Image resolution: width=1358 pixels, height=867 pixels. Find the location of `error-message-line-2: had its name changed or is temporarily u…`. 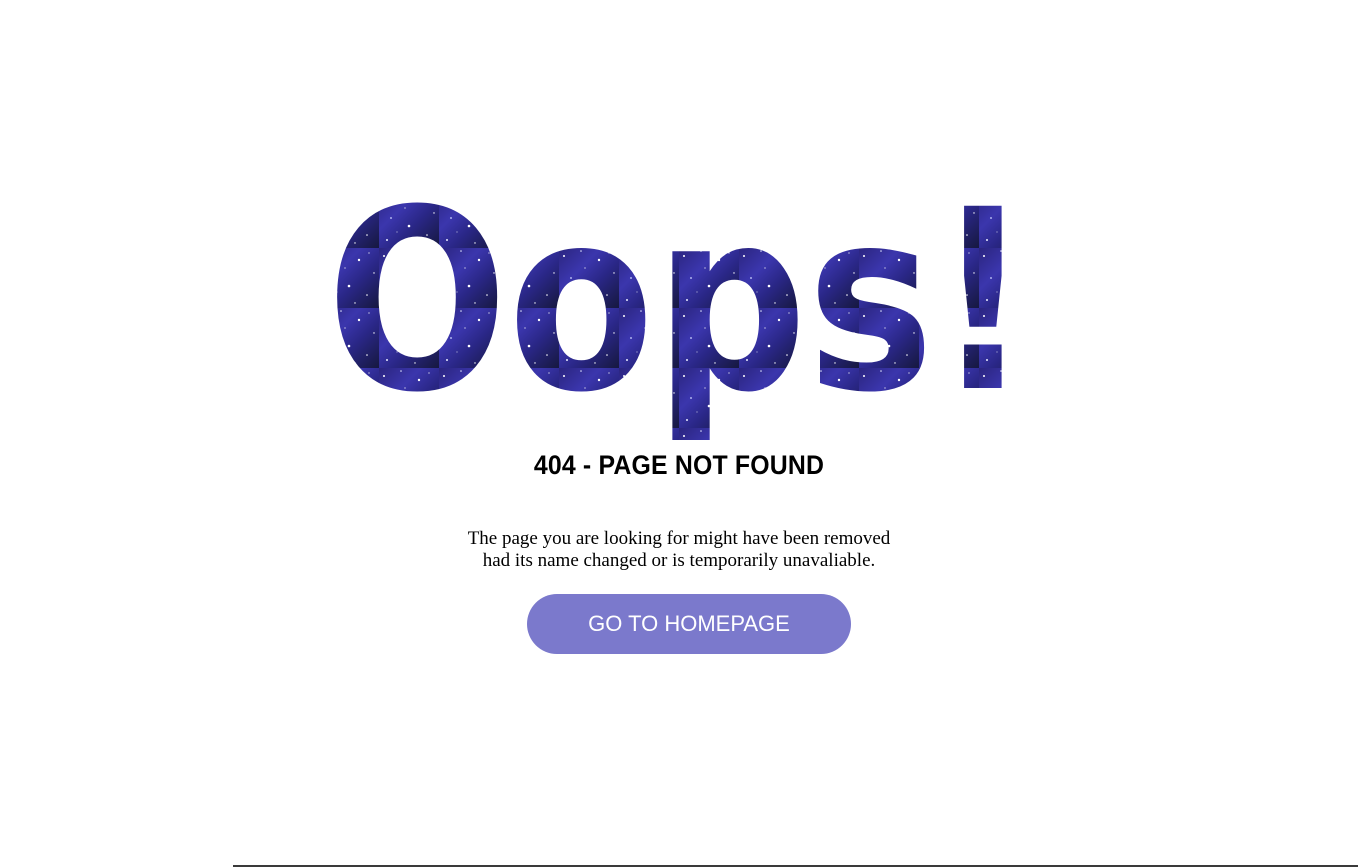

error-message-line-2: had its name changed or is temporarily u… is located at coordinates (679, 560).